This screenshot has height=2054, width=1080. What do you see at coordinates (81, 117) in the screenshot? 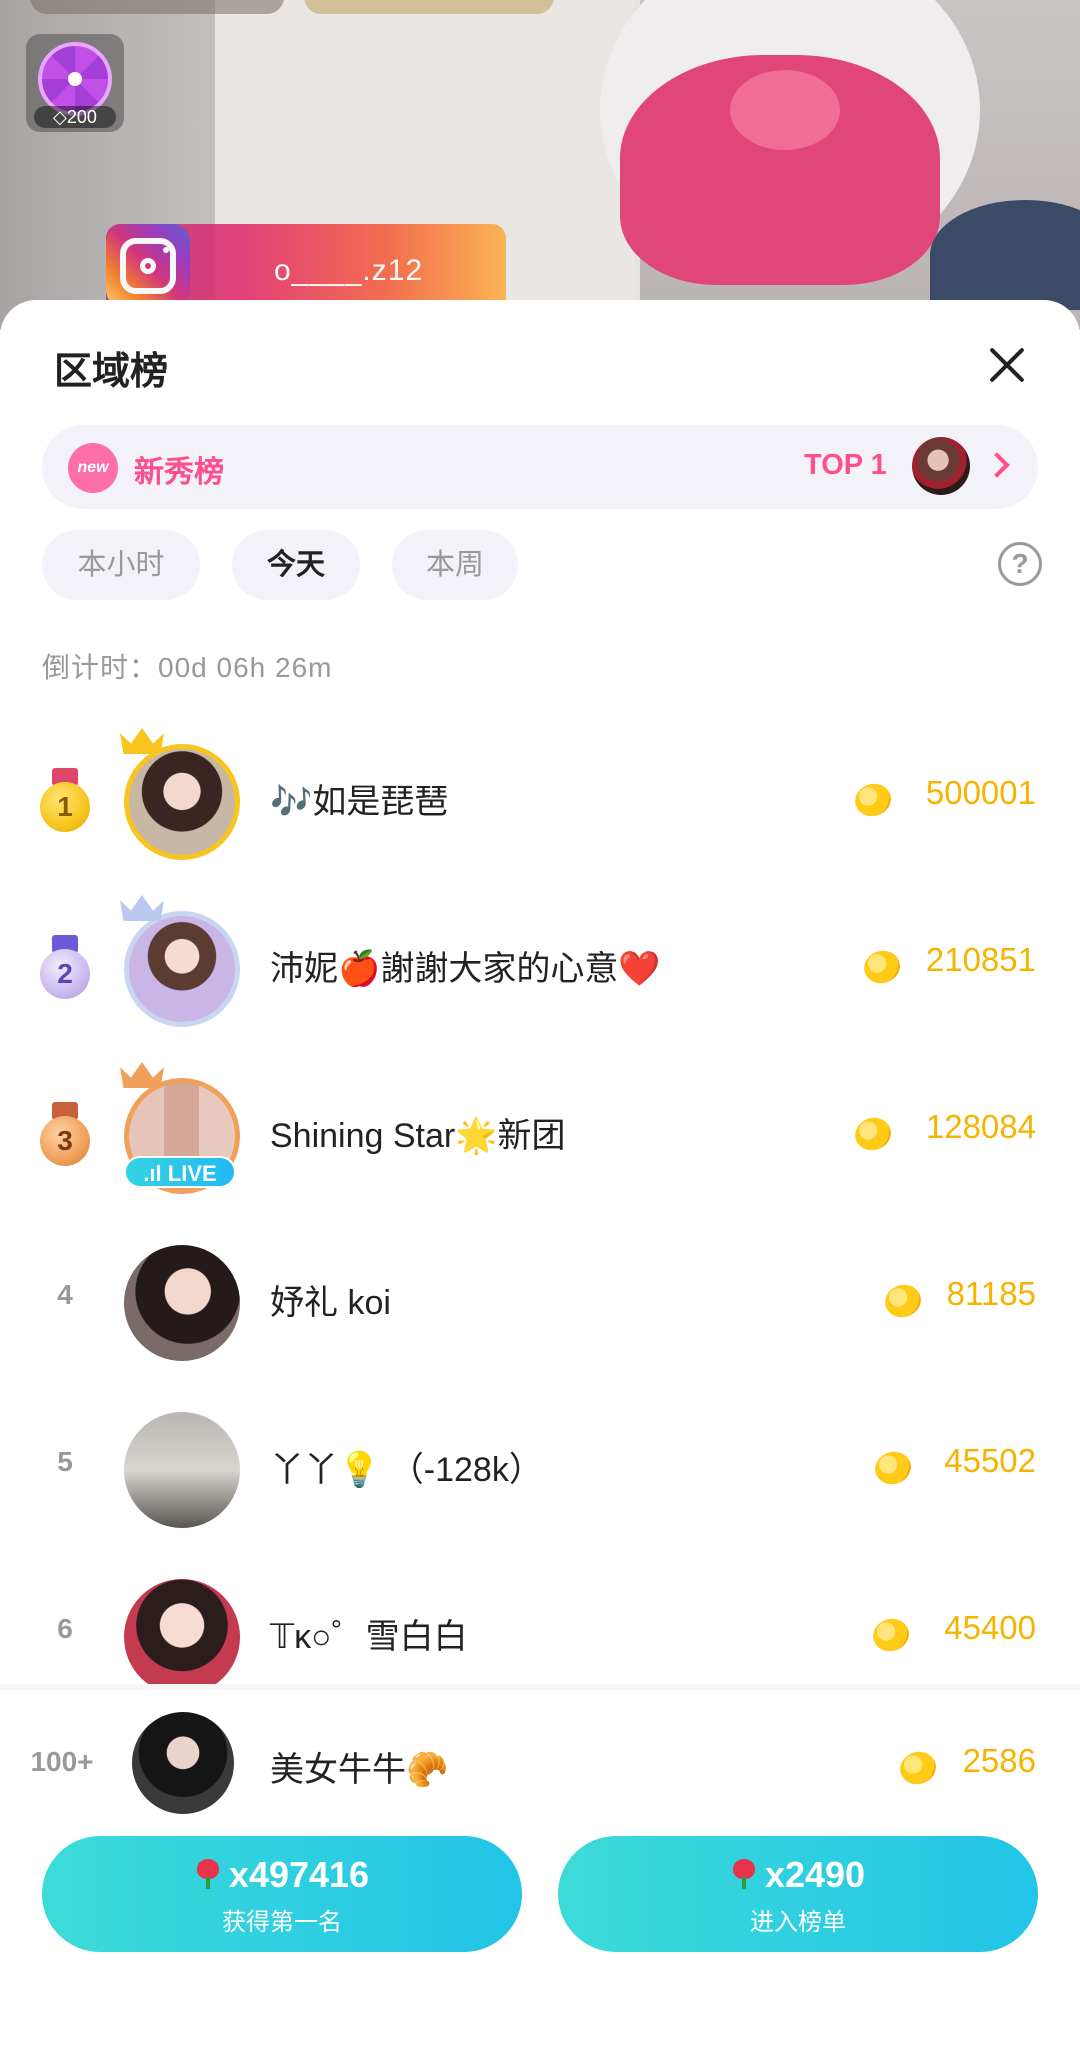
I see `wheel-diamond-value: 200` at bounding box center [81, 117].